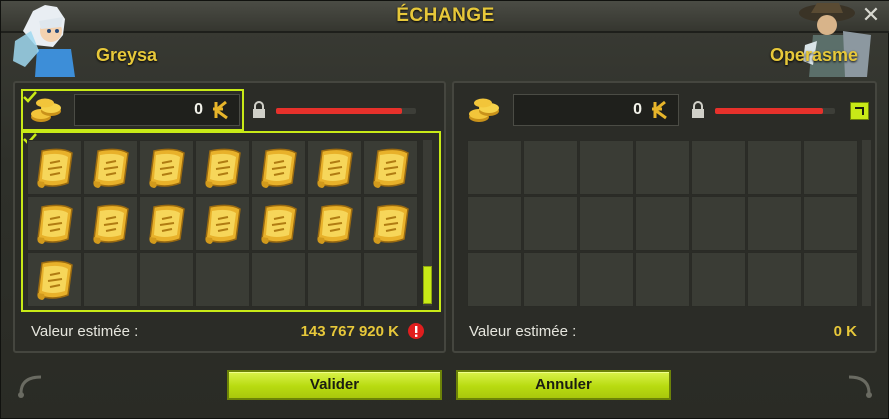 Image resolution: width=889 pixels, height=419 pixels. I want to click on lock-progress-fill-right, so click(769, 111).